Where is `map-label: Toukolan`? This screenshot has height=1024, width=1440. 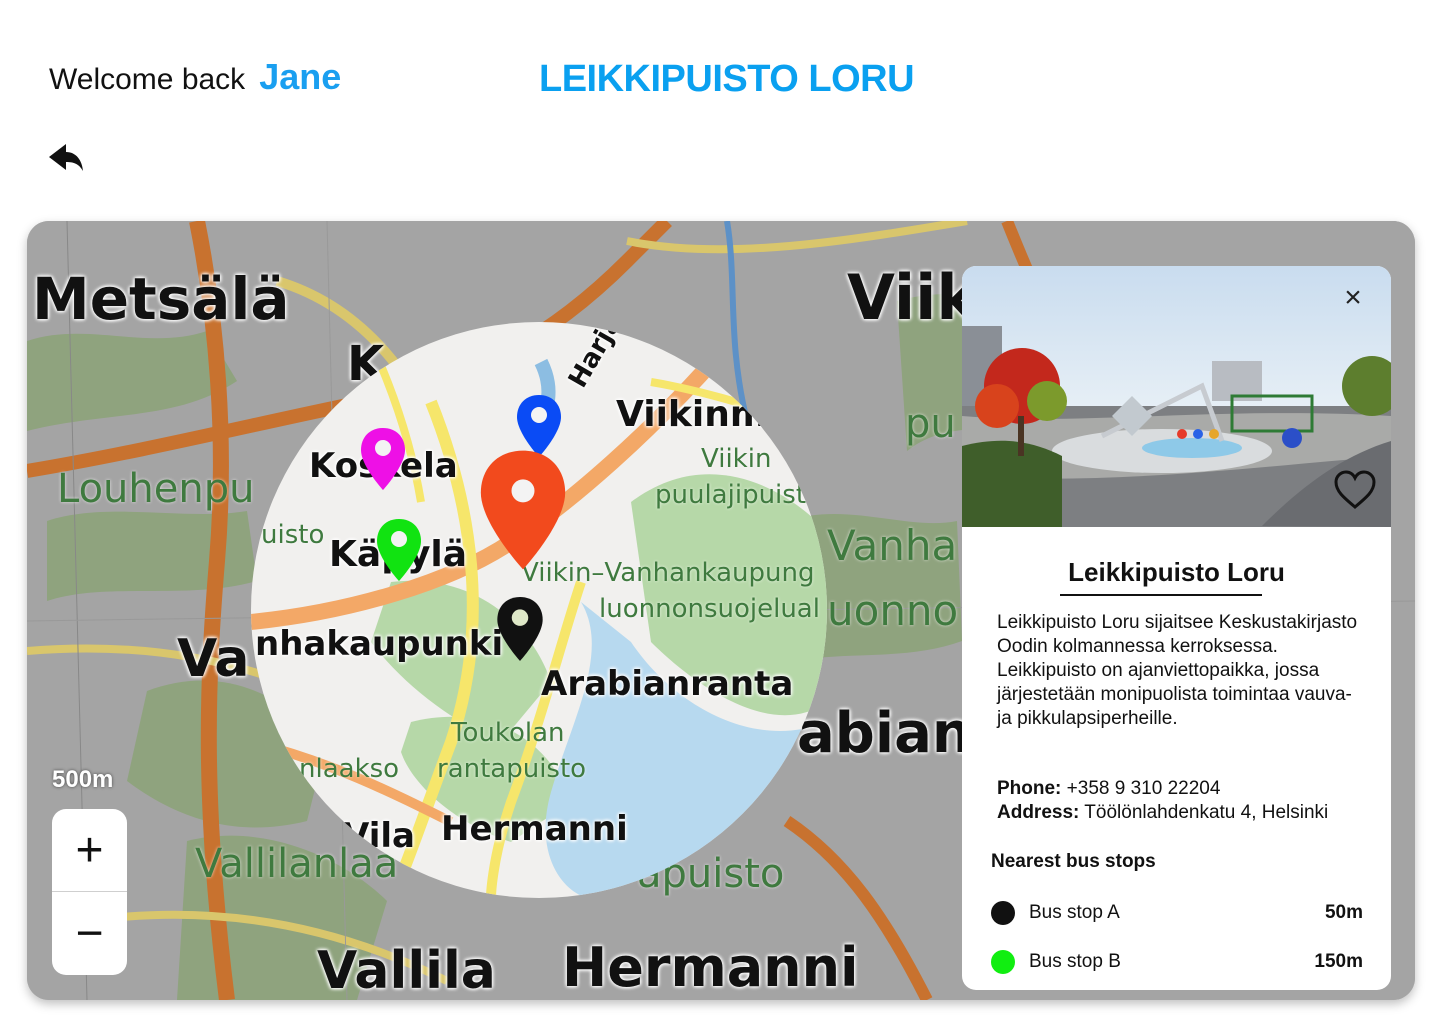 map-label: Toukolan is located at coordinates (508, 733).